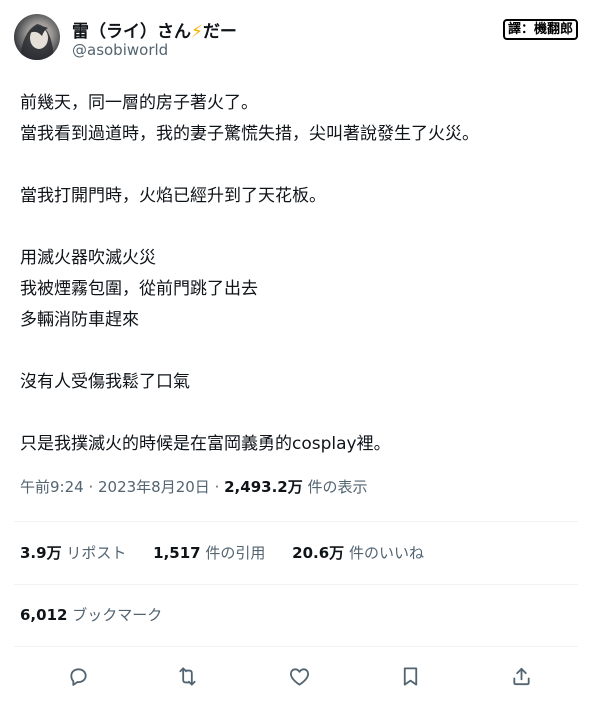 The height and width of the screenshot is (706, 598). I want to click on likes-stat: 20.6万 件のいいね, so click(358, 553).